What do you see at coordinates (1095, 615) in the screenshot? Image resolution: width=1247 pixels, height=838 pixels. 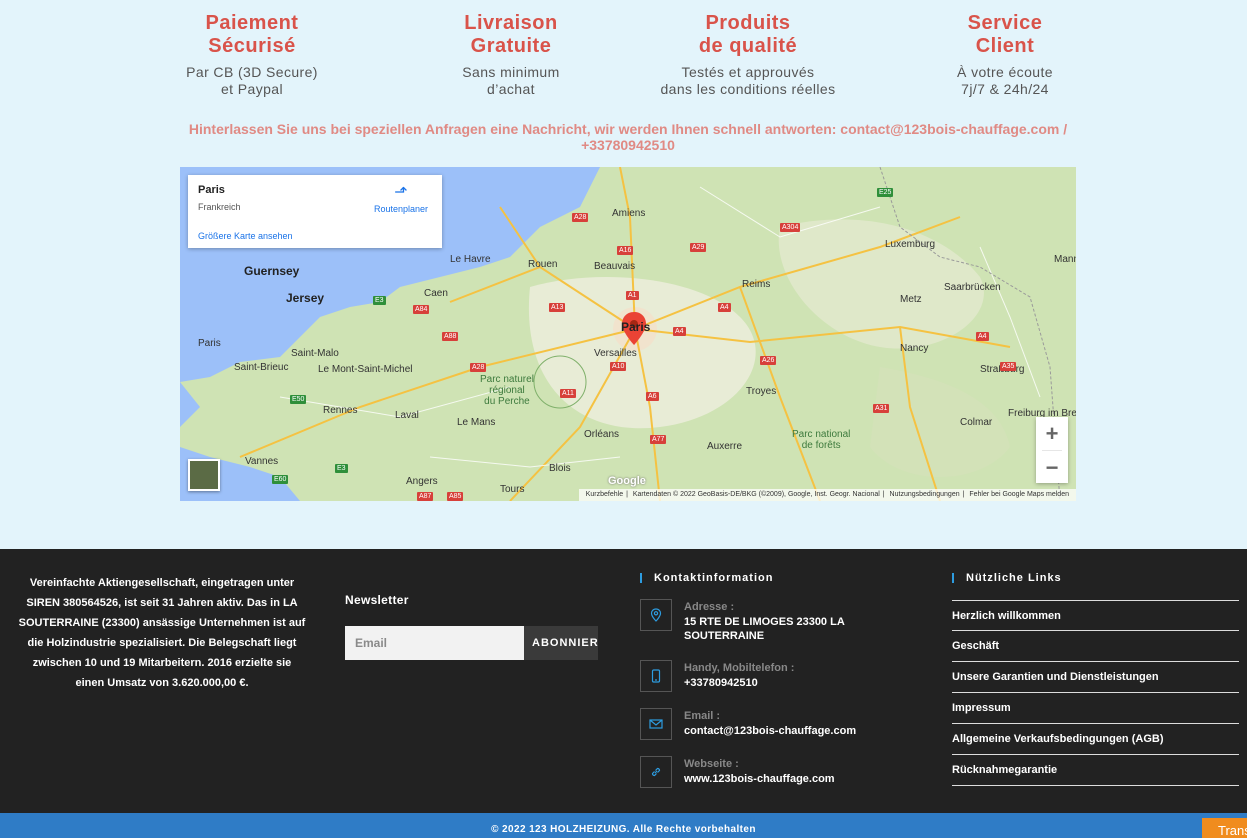 I see `footer-link-home: Herzlich willkommen` at bounding box center [1095, 615].